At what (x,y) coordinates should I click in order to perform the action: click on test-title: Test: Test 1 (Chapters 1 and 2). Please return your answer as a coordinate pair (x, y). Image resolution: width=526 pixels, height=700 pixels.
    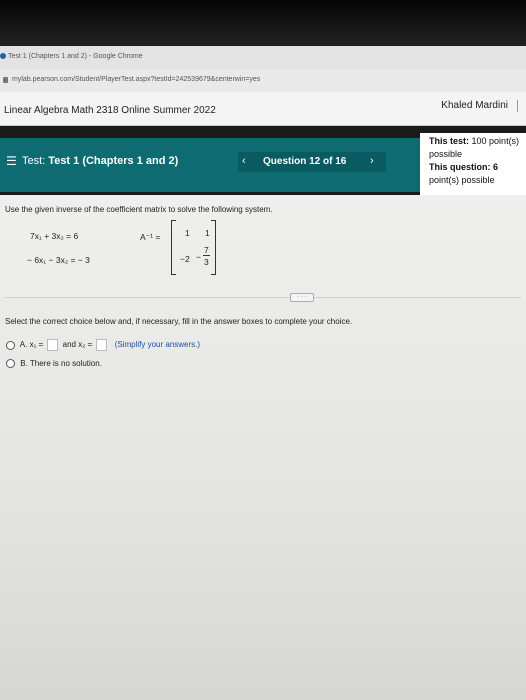
    Looking at the image, I should click on (100, 161).